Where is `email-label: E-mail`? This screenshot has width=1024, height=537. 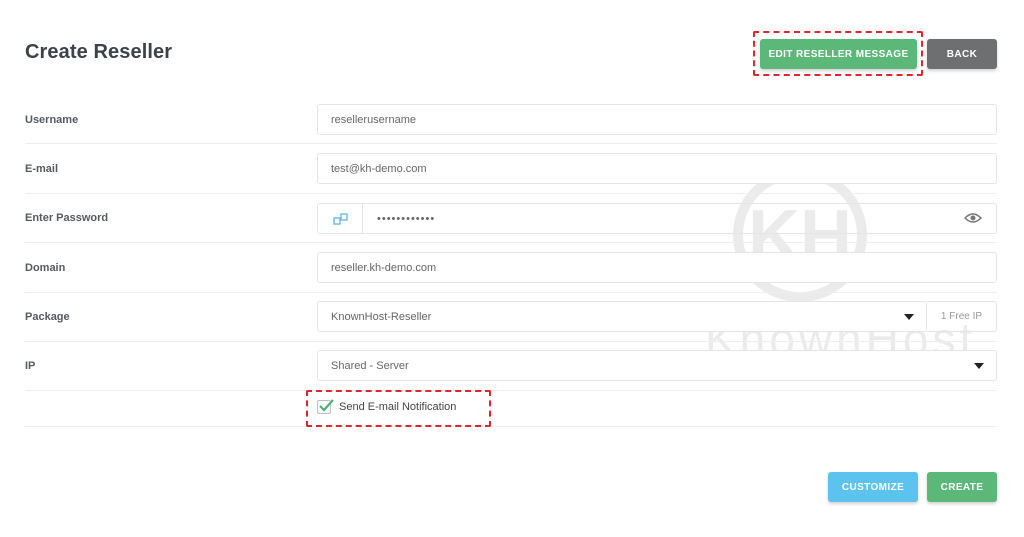
email-label: E-mail is located at coordinates (42, 169).